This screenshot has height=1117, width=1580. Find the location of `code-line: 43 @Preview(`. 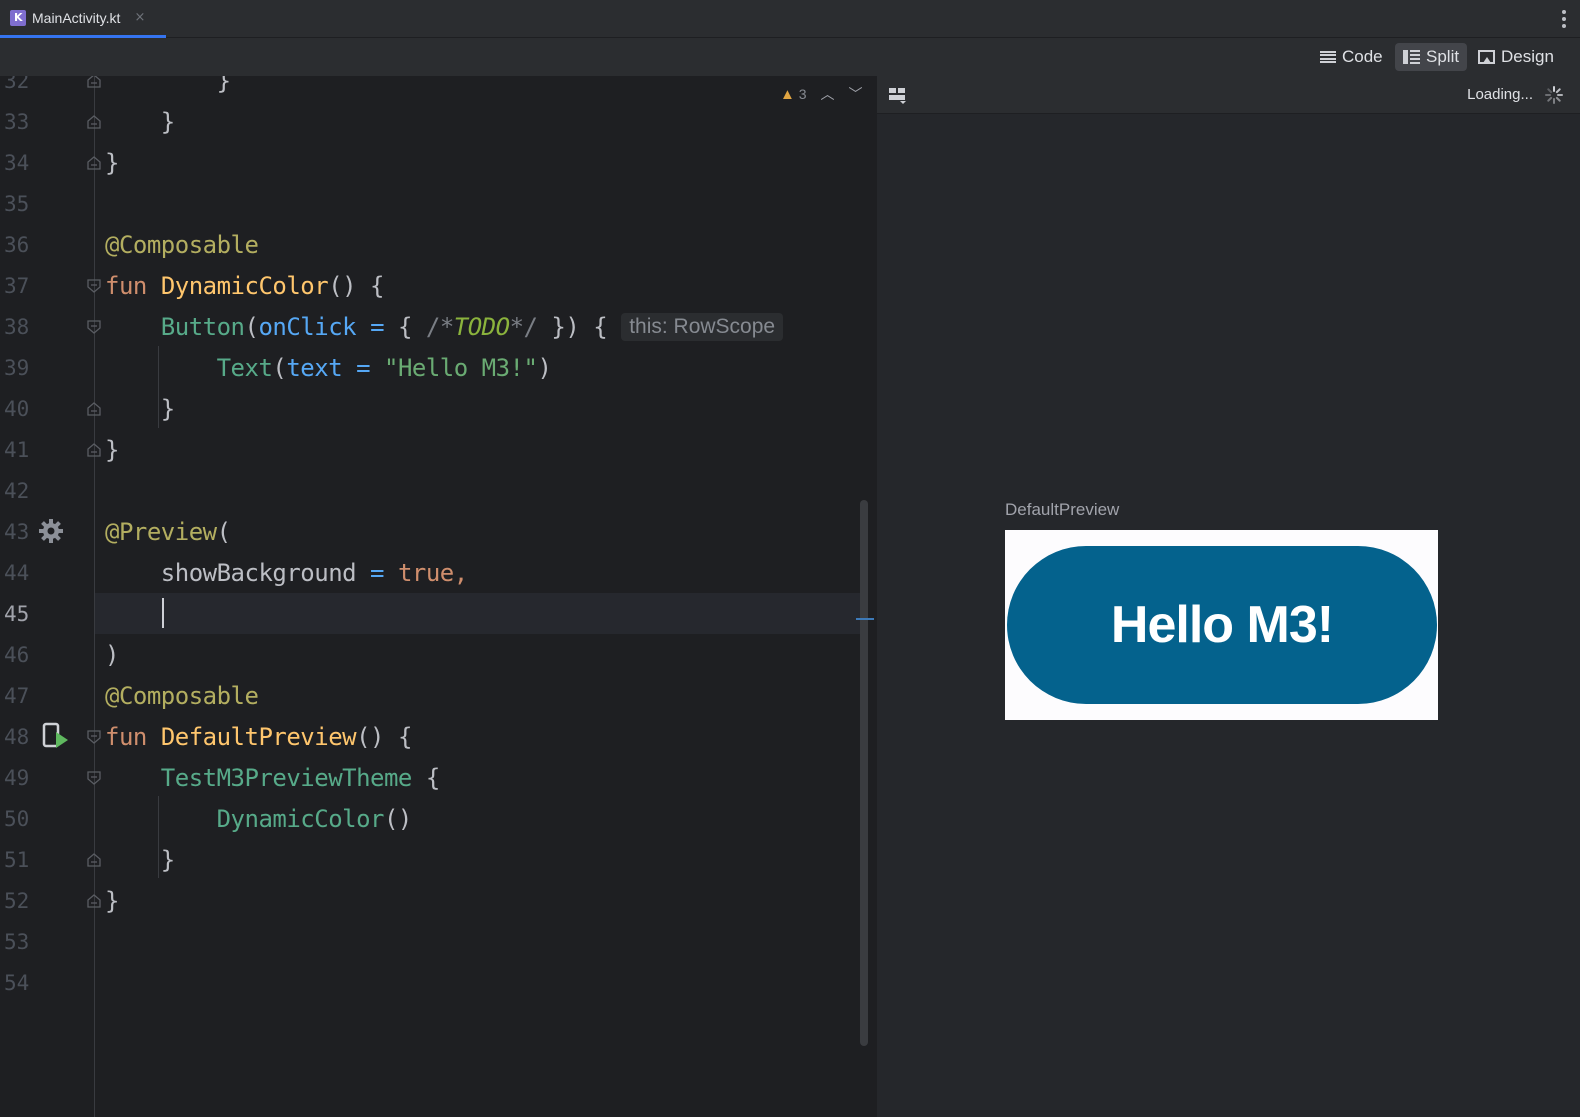

code-line: 43 @Preview( is located at coordinates (438, 532).